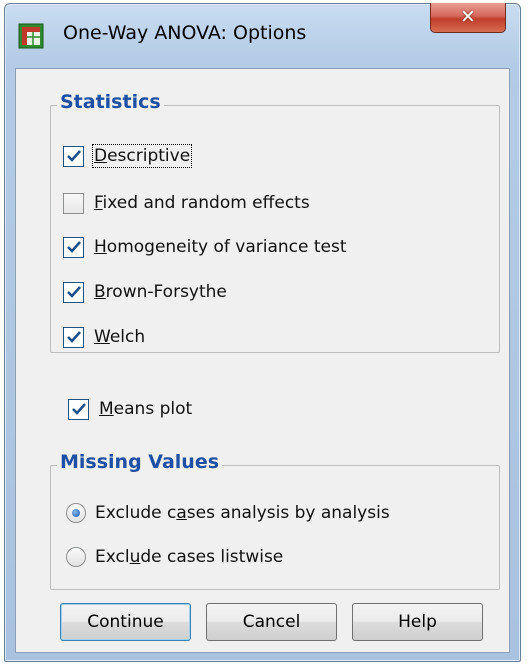  Describe the element at coordinates (417, 622) in the screenshot. I see `help-button: Help` at that location.